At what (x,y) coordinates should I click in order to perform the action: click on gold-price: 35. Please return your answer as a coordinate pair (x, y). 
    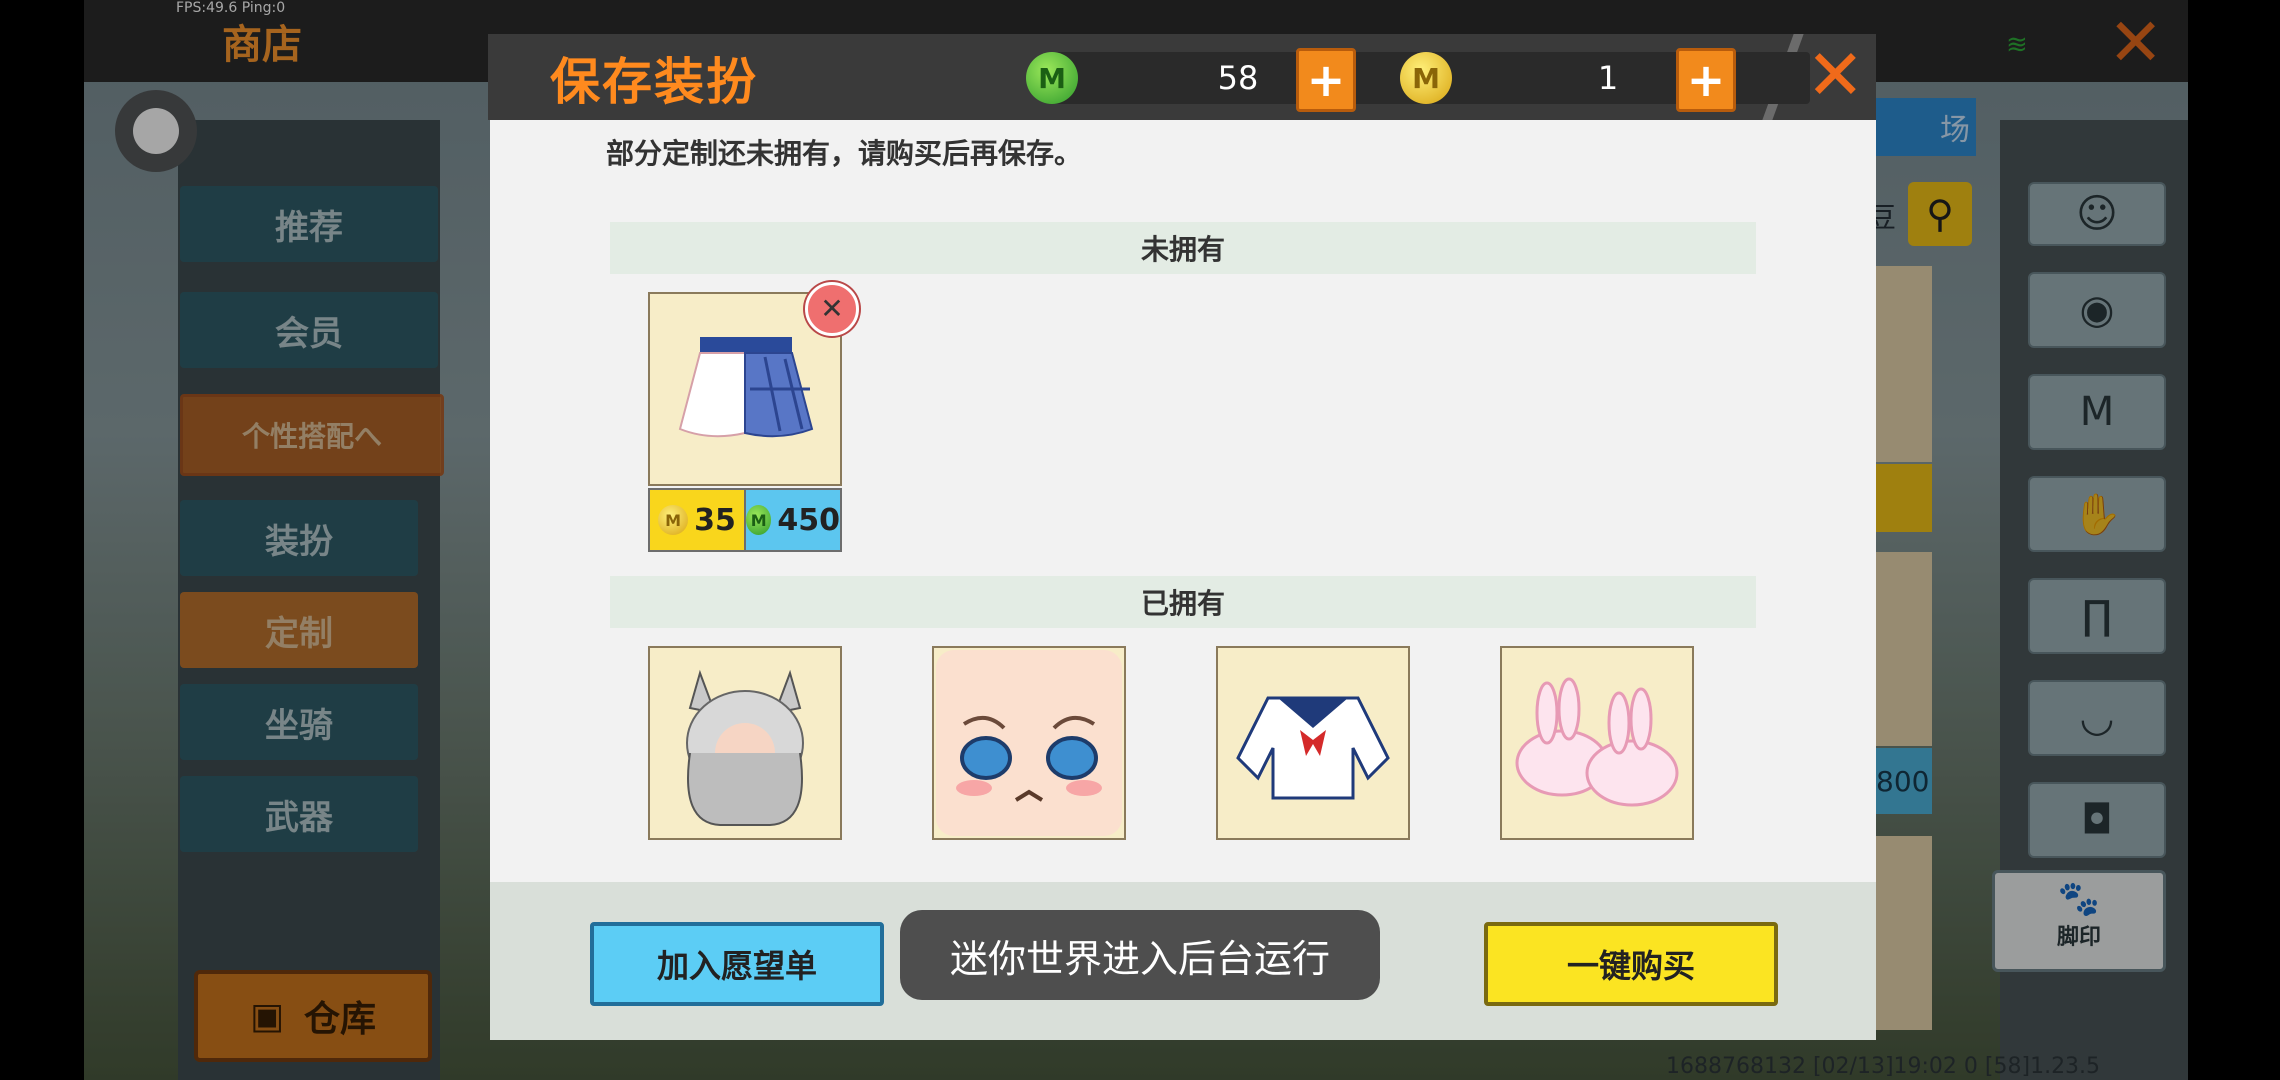
    Looking at the image, I should click on (715, 520).